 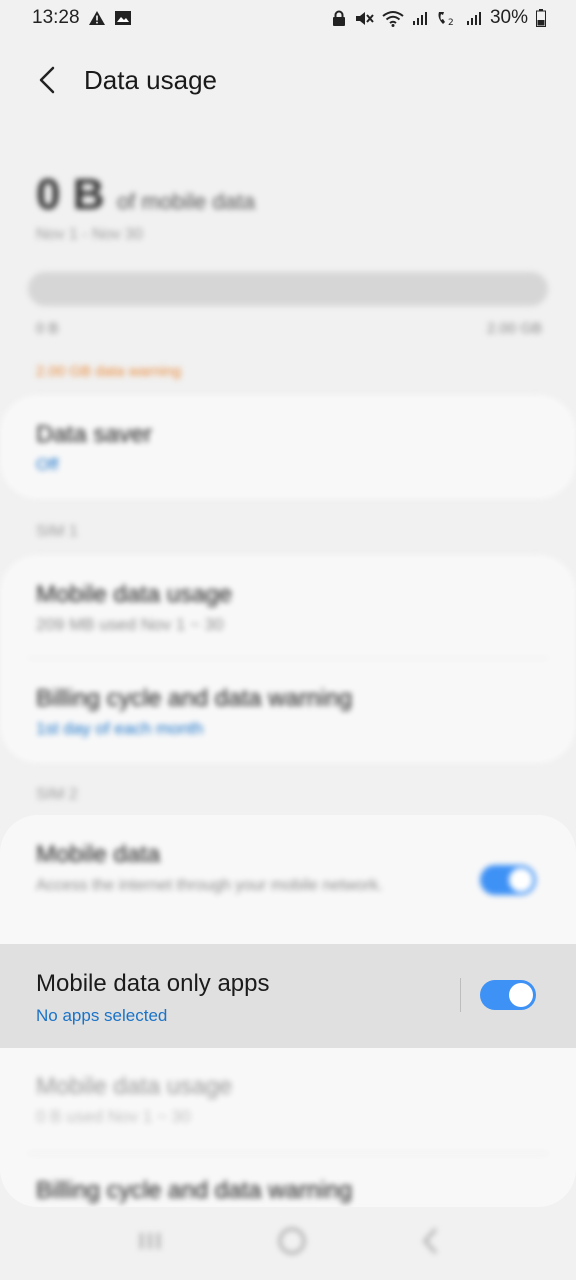 What do you see at coordinates (339, 18) in the screenshot?
I see `lock-icon` at bounding box center [339, 18].